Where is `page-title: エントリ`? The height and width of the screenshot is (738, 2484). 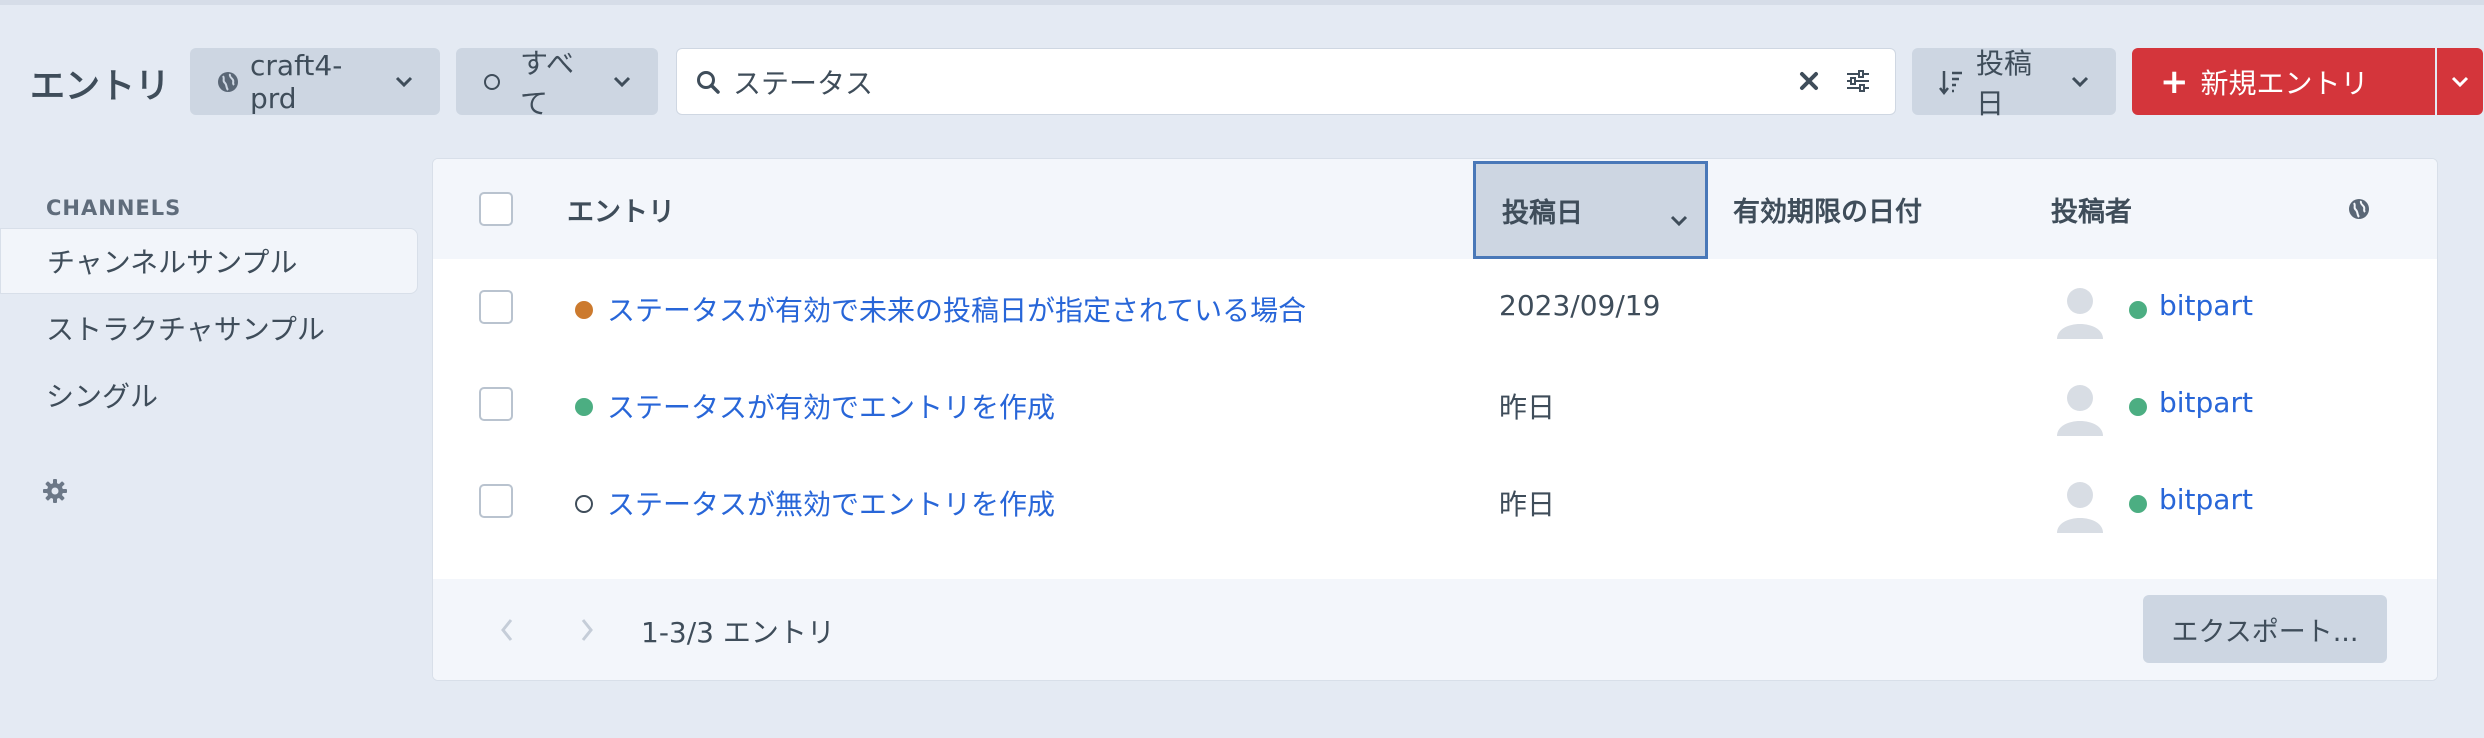
page-title: エントリ is located at coordinates (100, 87).